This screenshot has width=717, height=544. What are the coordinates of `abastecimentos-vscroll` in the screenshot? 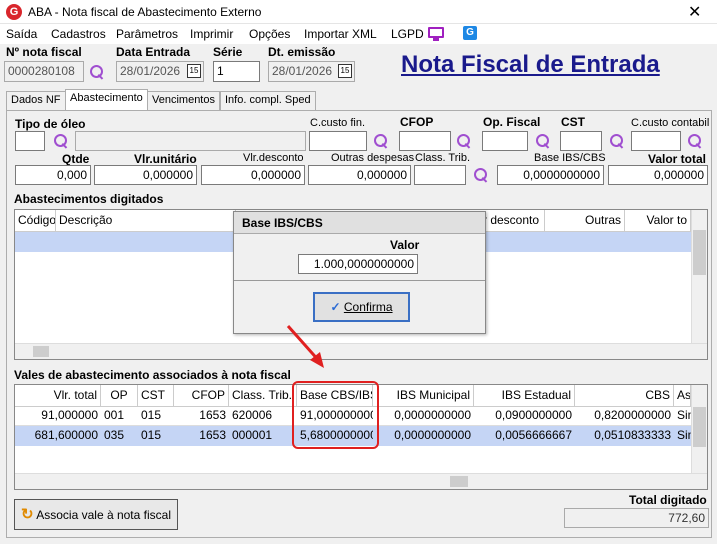 It's located at (699, 276).